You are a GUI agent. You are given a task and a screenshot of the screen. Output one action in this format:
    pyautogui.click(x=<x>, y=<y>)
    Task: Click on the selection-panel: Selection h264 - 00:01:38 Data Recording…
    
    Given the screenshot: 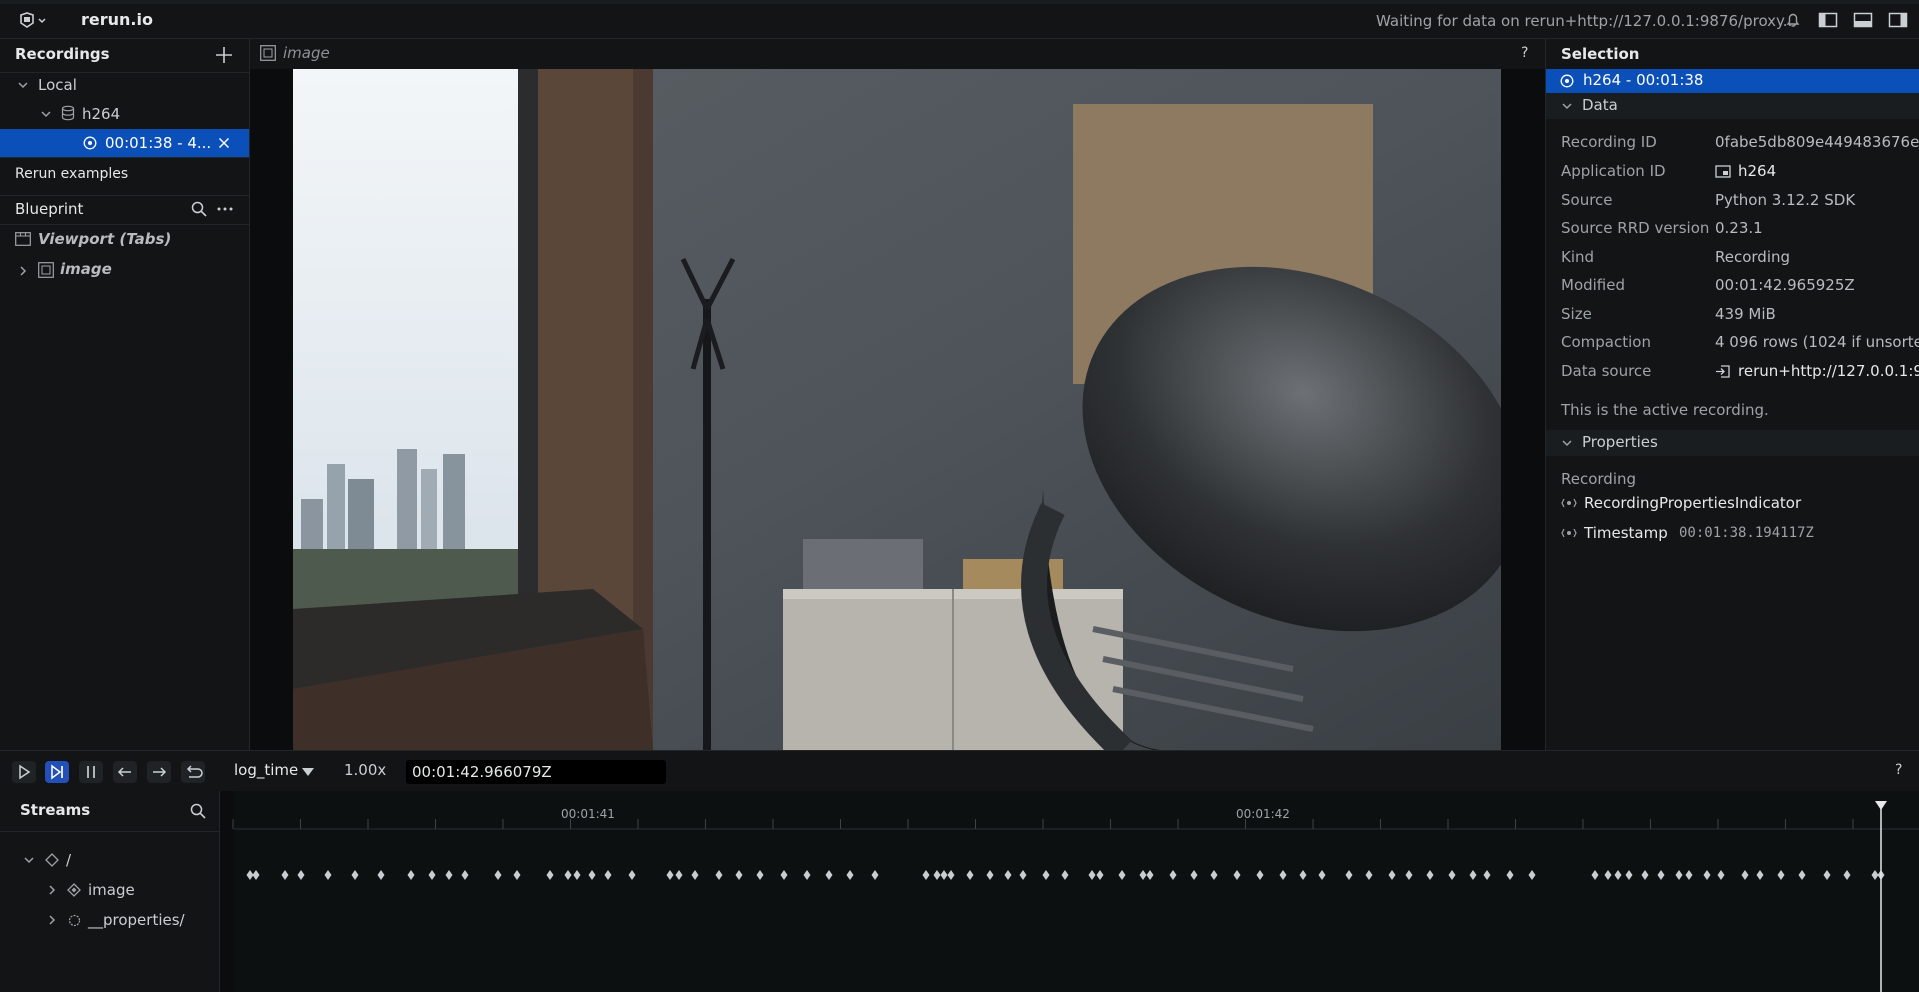 What is the action you would take?
    pyautogui.click(x=1732, y=394)
    